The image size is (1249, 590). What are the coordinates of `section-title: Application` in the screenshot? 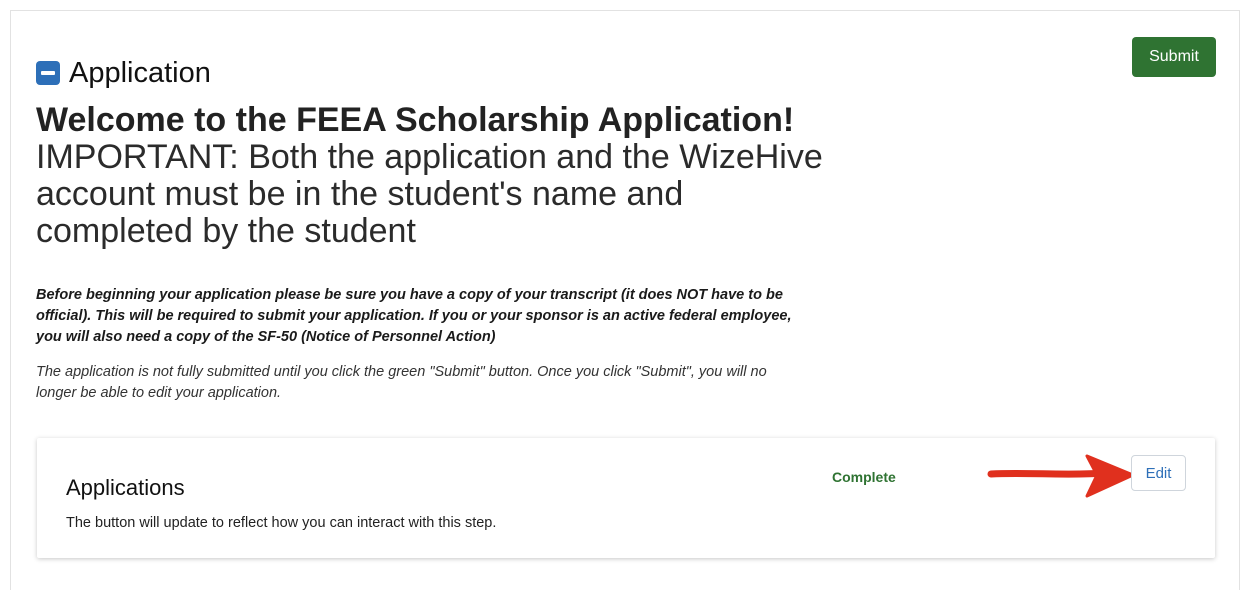 It's located at (140, 73).